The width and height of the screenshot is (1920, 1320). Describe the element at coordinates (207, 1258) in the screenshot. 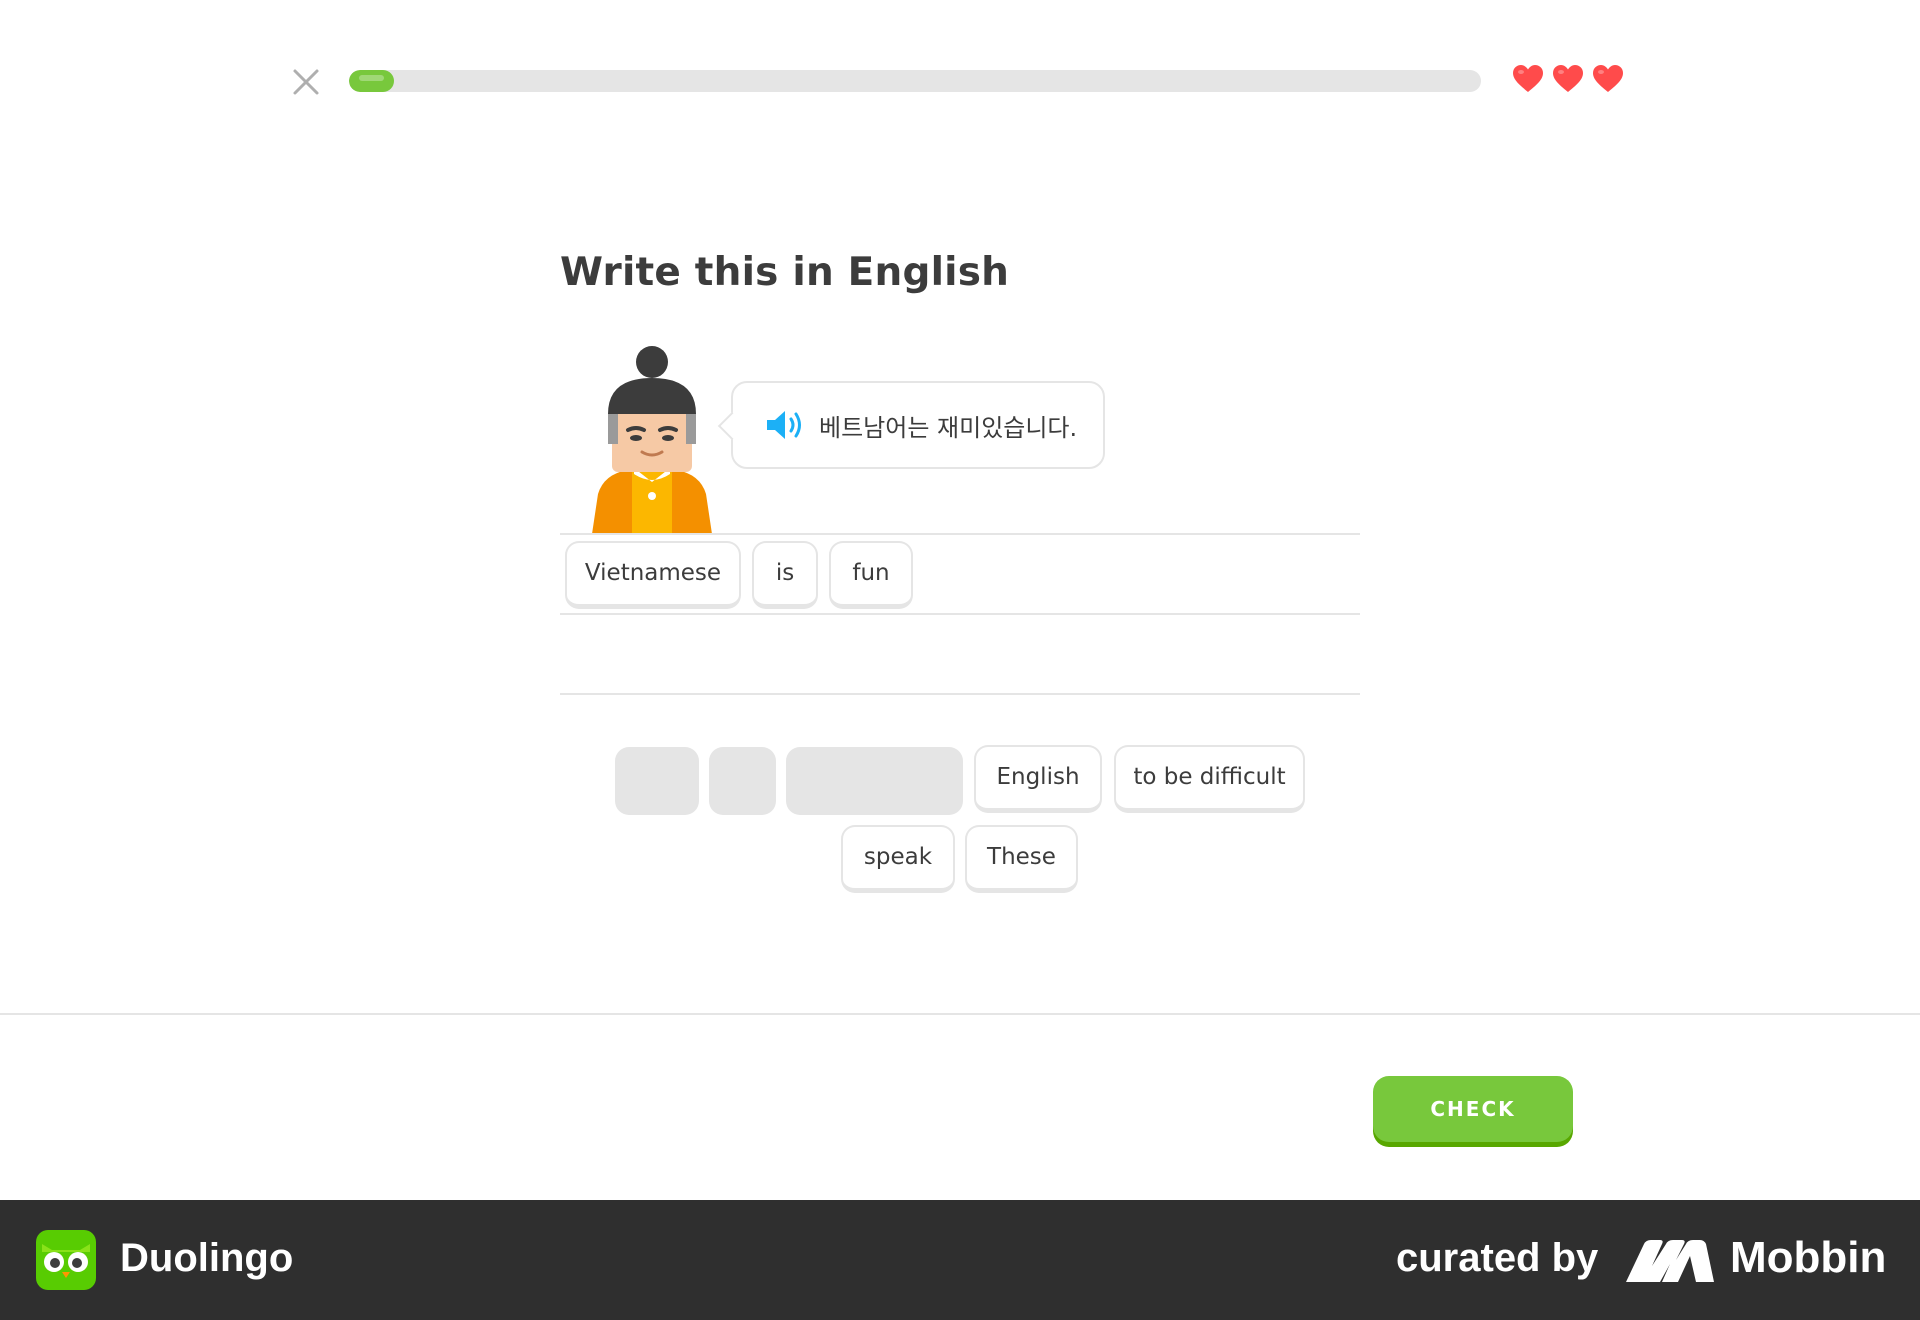

I see `brand-name: Duolingo` at that location.